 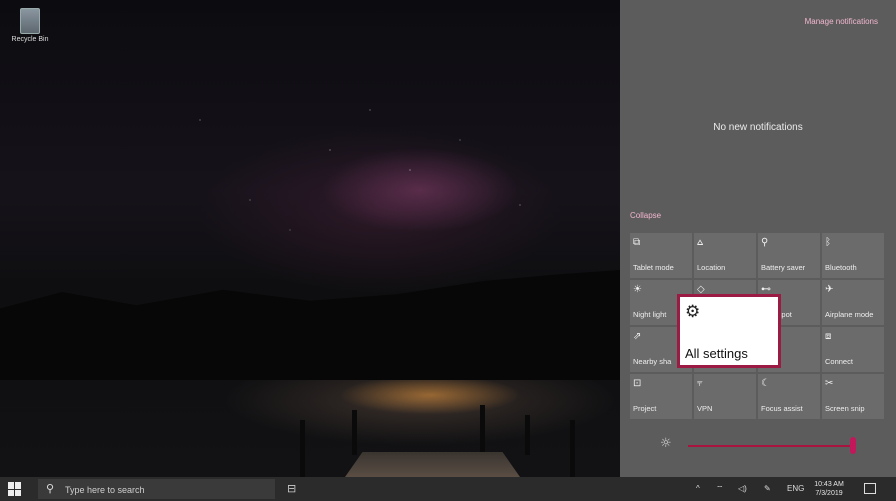 I want to click on quick-action-tile: ⚲ Battery saver, so click(x=789, y=255).